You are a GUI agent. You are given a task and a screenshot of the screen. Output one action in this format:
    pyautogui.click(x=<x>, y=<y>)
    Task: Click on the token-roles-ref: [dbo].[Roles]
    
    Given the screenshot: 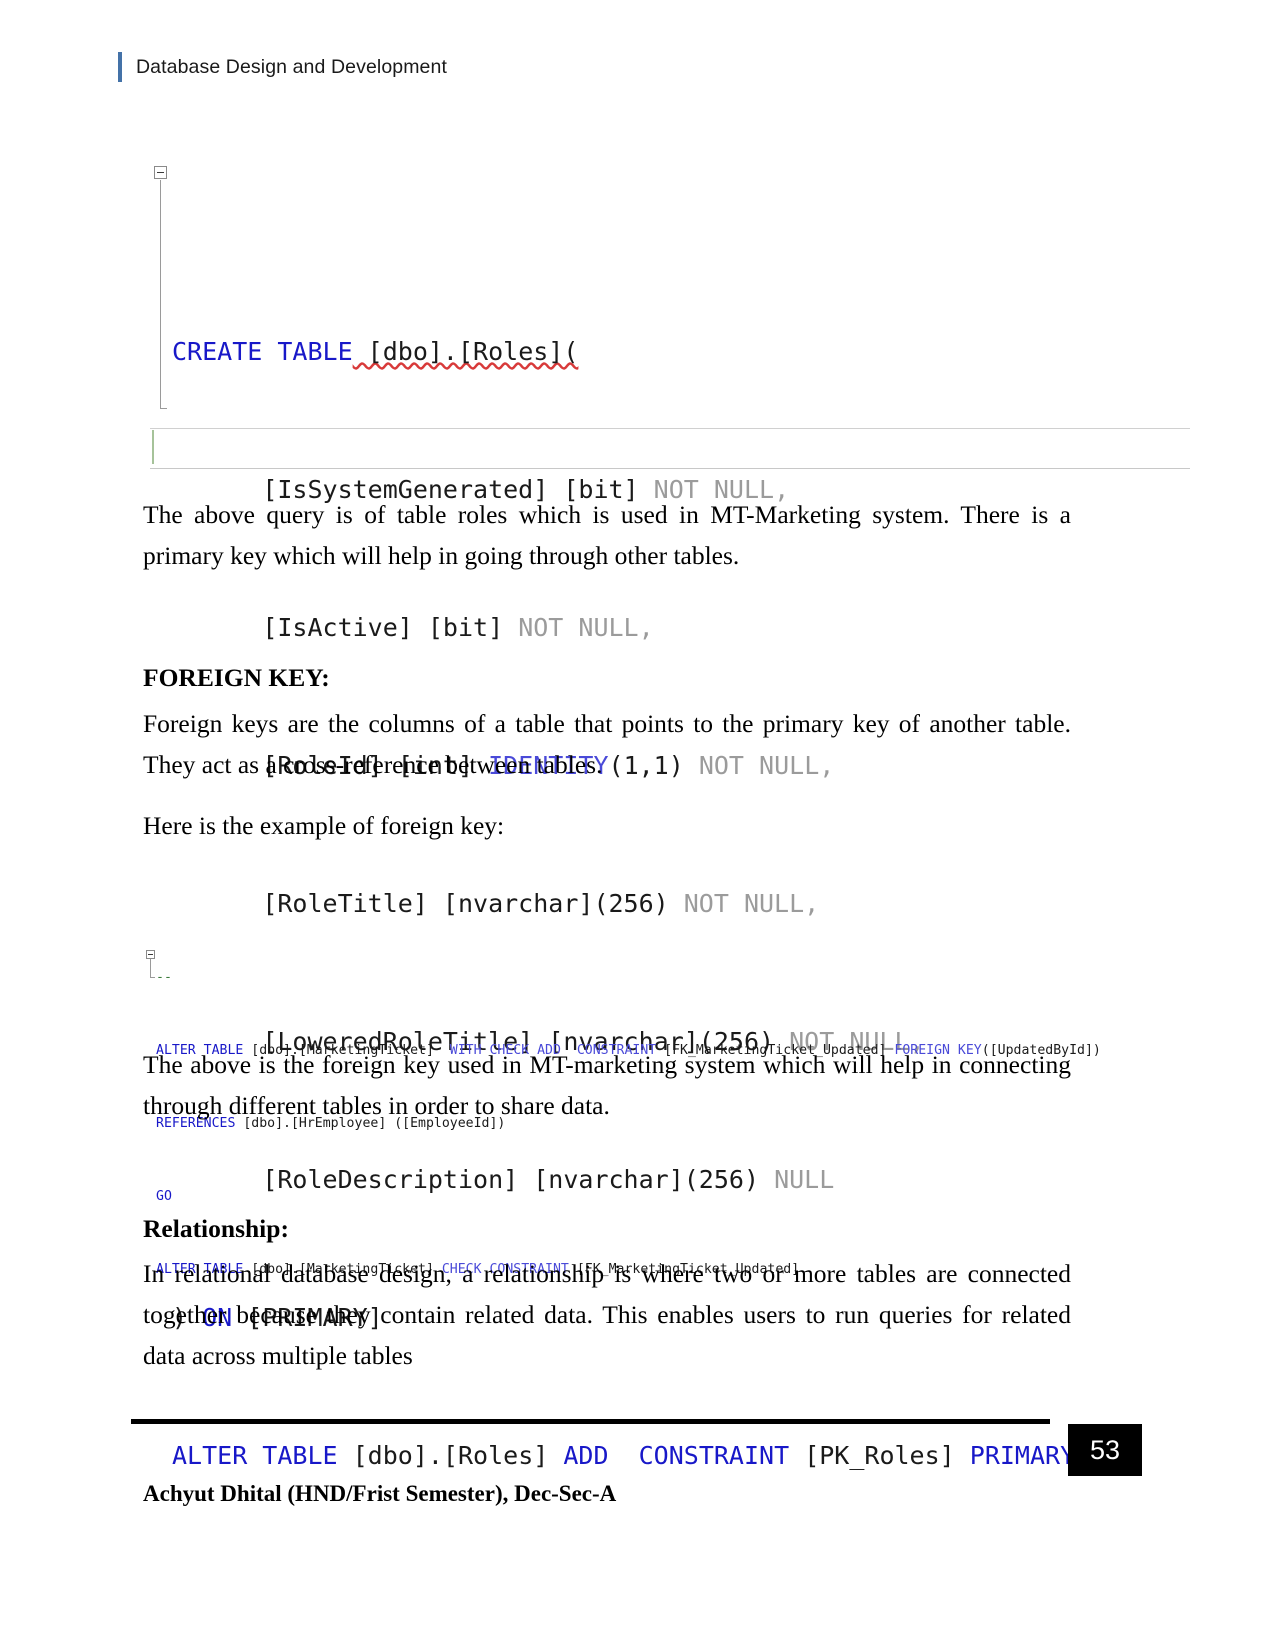 What is the action you would take?
    pyautogui.click(x=450, y=1455)
    